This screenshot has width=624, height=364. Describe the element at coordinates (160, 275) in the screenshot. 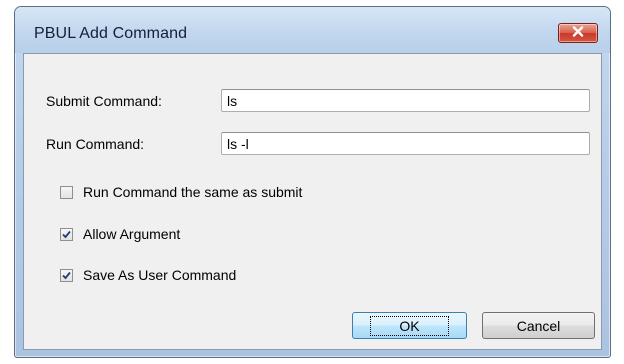

I see `save-as-user-command-label: Save As User Command` at that location.